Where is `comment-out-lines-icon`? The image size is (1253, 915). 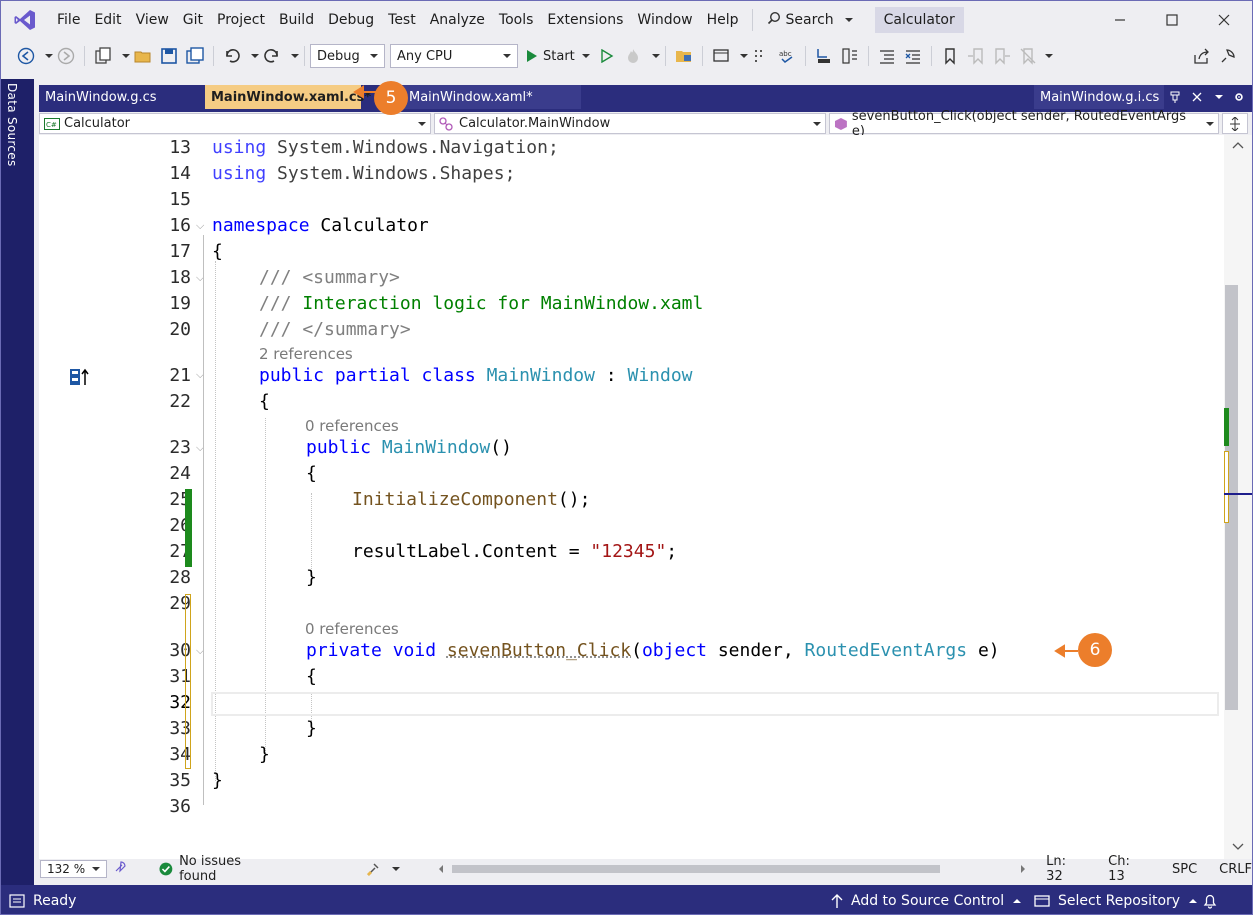 comment-out-lines-icon is located at coordinates (887, 56).